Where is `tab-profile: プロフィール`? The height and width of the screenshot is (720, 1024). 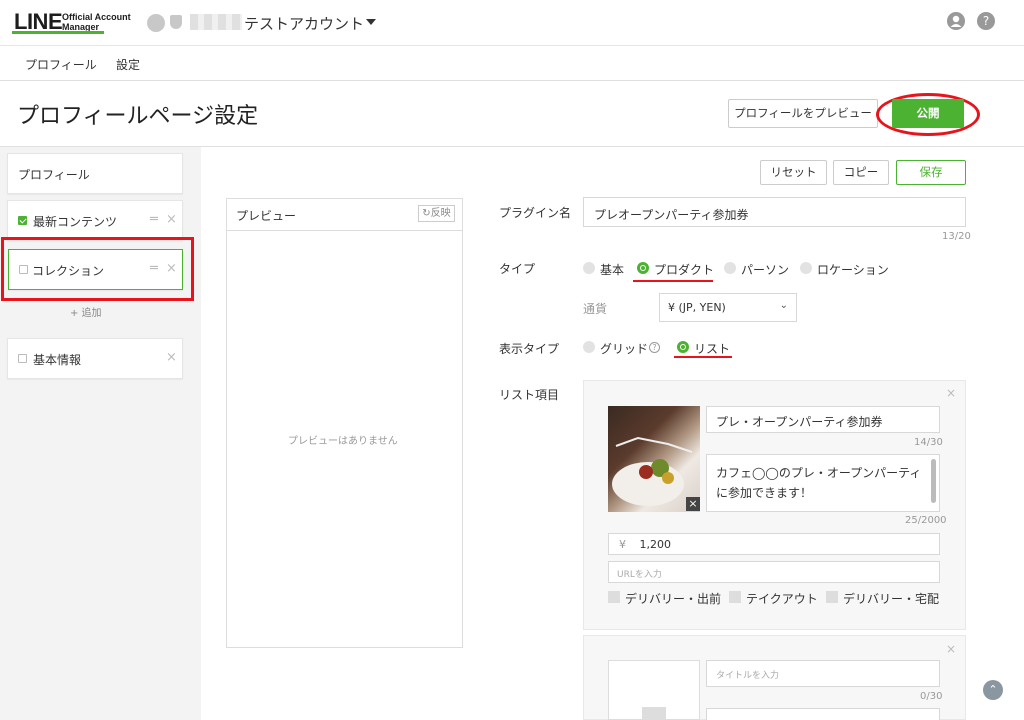 tab-profile: プロフィール is located at coordinates (61, 64).